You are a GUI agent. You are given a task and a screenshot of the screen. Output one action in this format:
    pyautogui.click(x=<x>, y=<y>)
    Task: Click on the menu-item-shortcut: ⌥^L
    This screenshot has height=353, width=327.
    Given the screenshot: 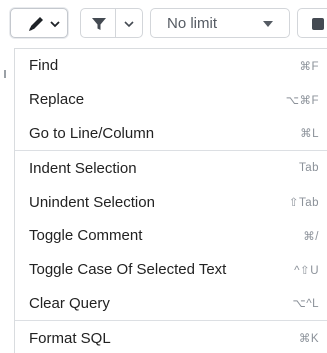 What is the action you would take?
    pyautogui.click(x=305, y=304)
    